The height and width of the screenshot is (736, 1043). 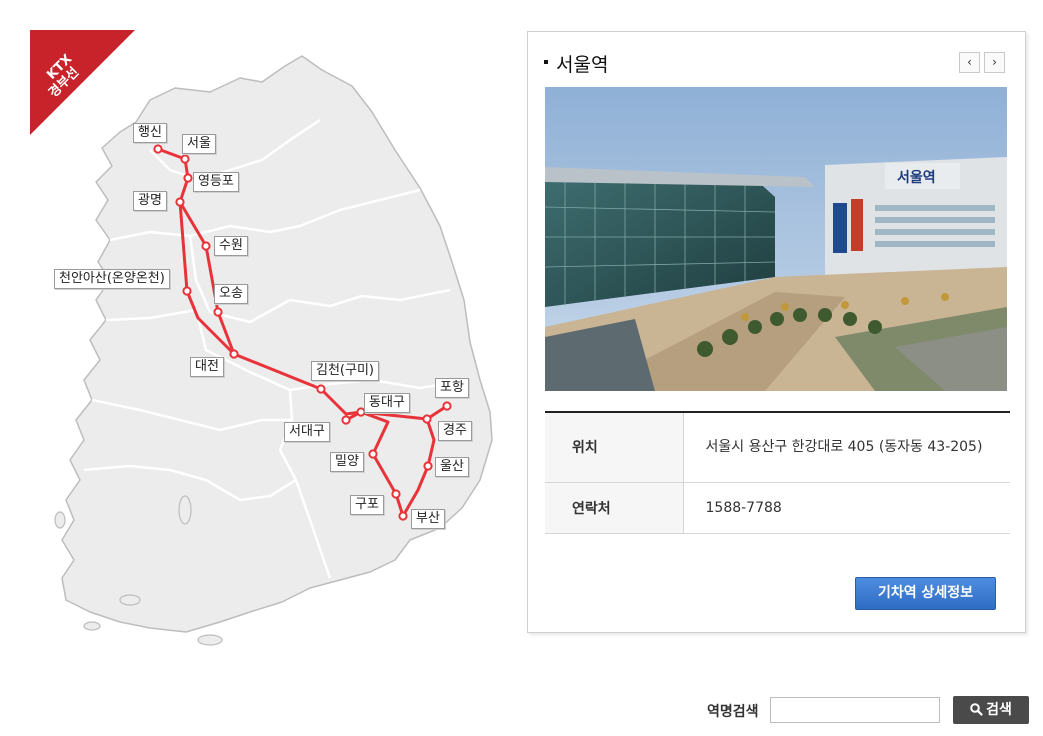 What do you see at coordinates (180, 202) in the screenshot?
I see `station-dot-gwangmyeong` at bounding box center [180, 202].